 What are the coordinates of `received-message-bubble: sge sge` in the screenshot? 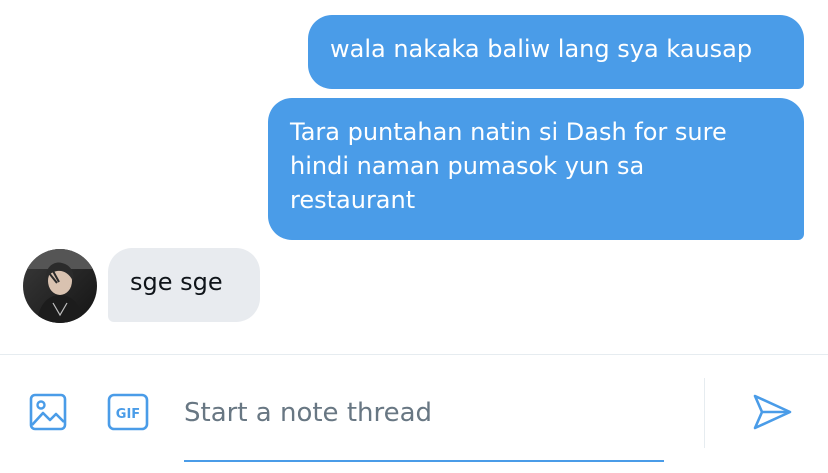 It's located at (184, 285).